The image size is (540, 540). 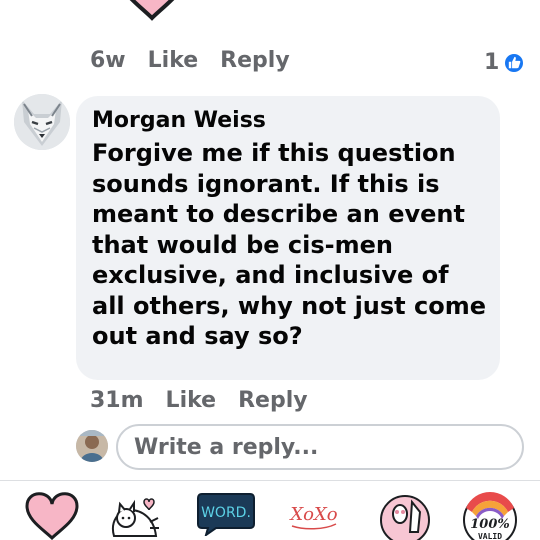 I want to click on cat-sticker, so click(x=135, y=516).